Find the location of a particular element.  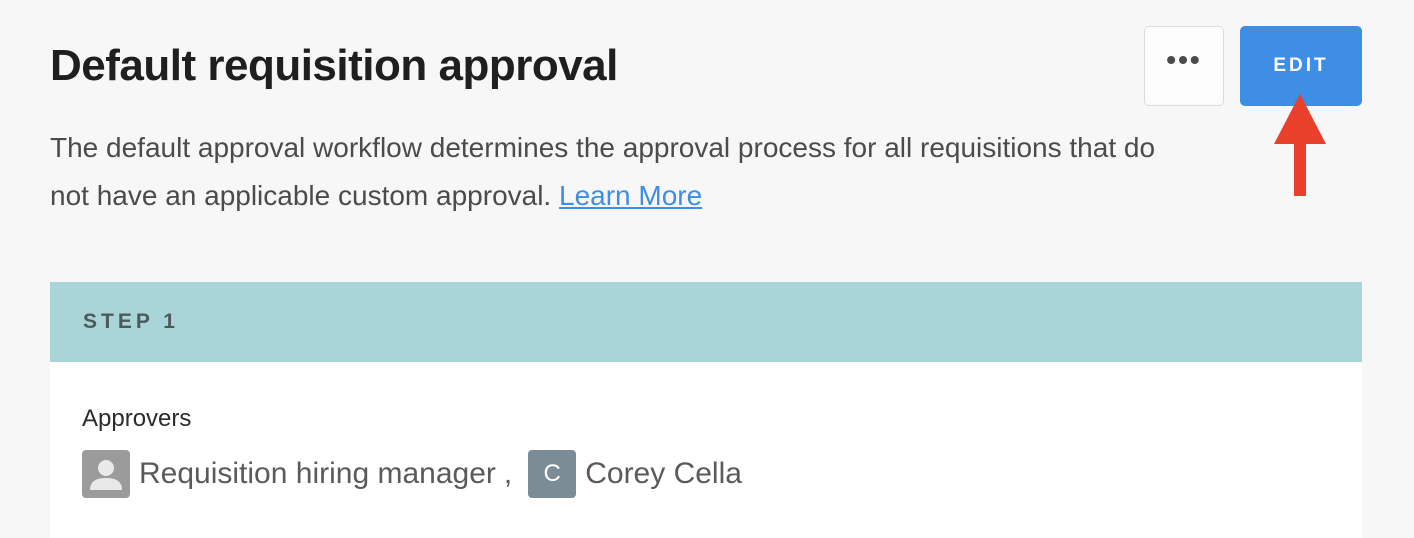

arrow-head is located at coordinates (1300, 119).